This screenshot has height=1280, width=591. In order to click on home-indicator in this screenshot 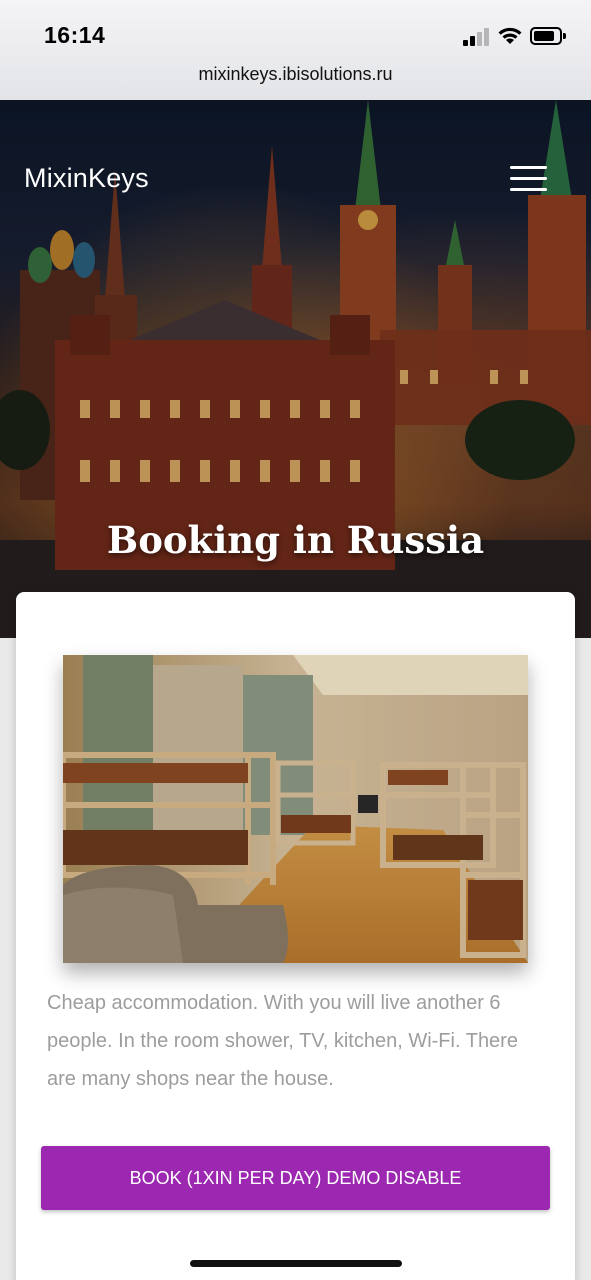, I will do `click(296, 1263)`.